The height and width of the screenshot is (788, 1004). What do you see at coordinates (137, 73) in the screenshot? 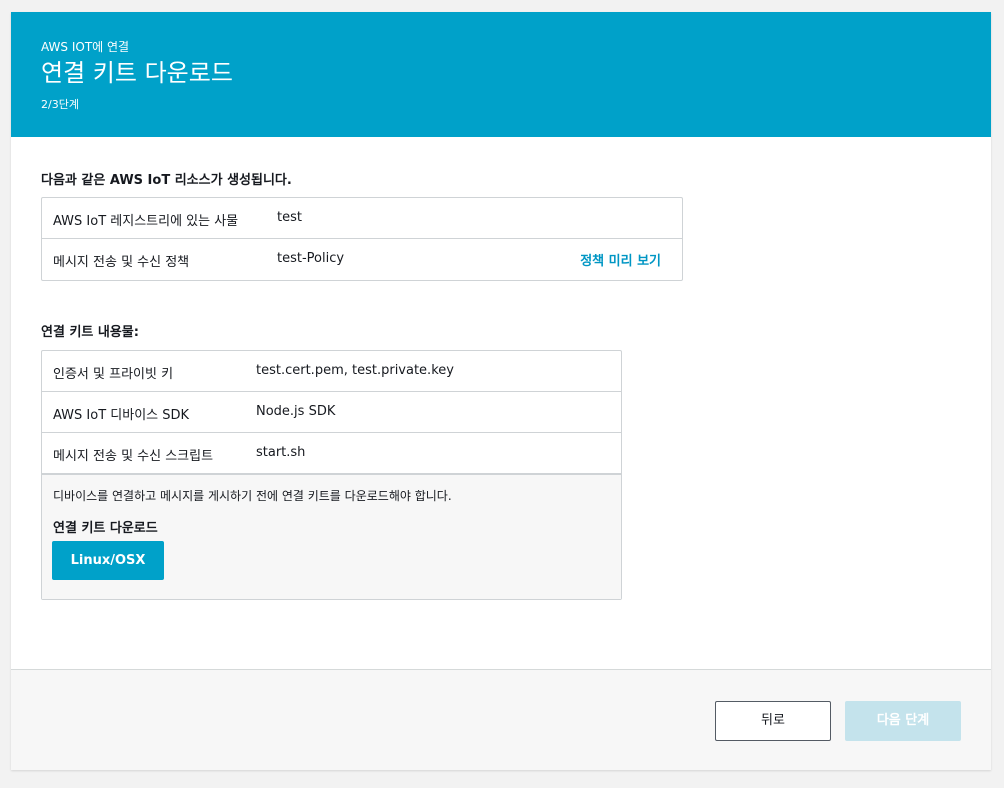
I see `page-title: 연결 키트 다운로드` at bounding box center [137, 73].